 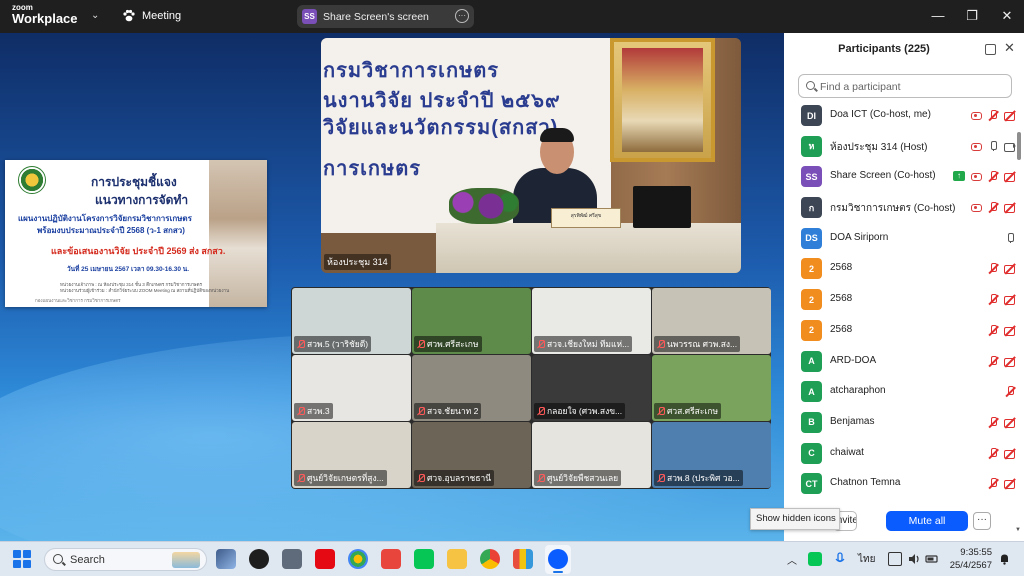 What do you see at coordinates (811, 146) in the screenshot?
I see `avatar: ห` at bounding box center [811, 146].